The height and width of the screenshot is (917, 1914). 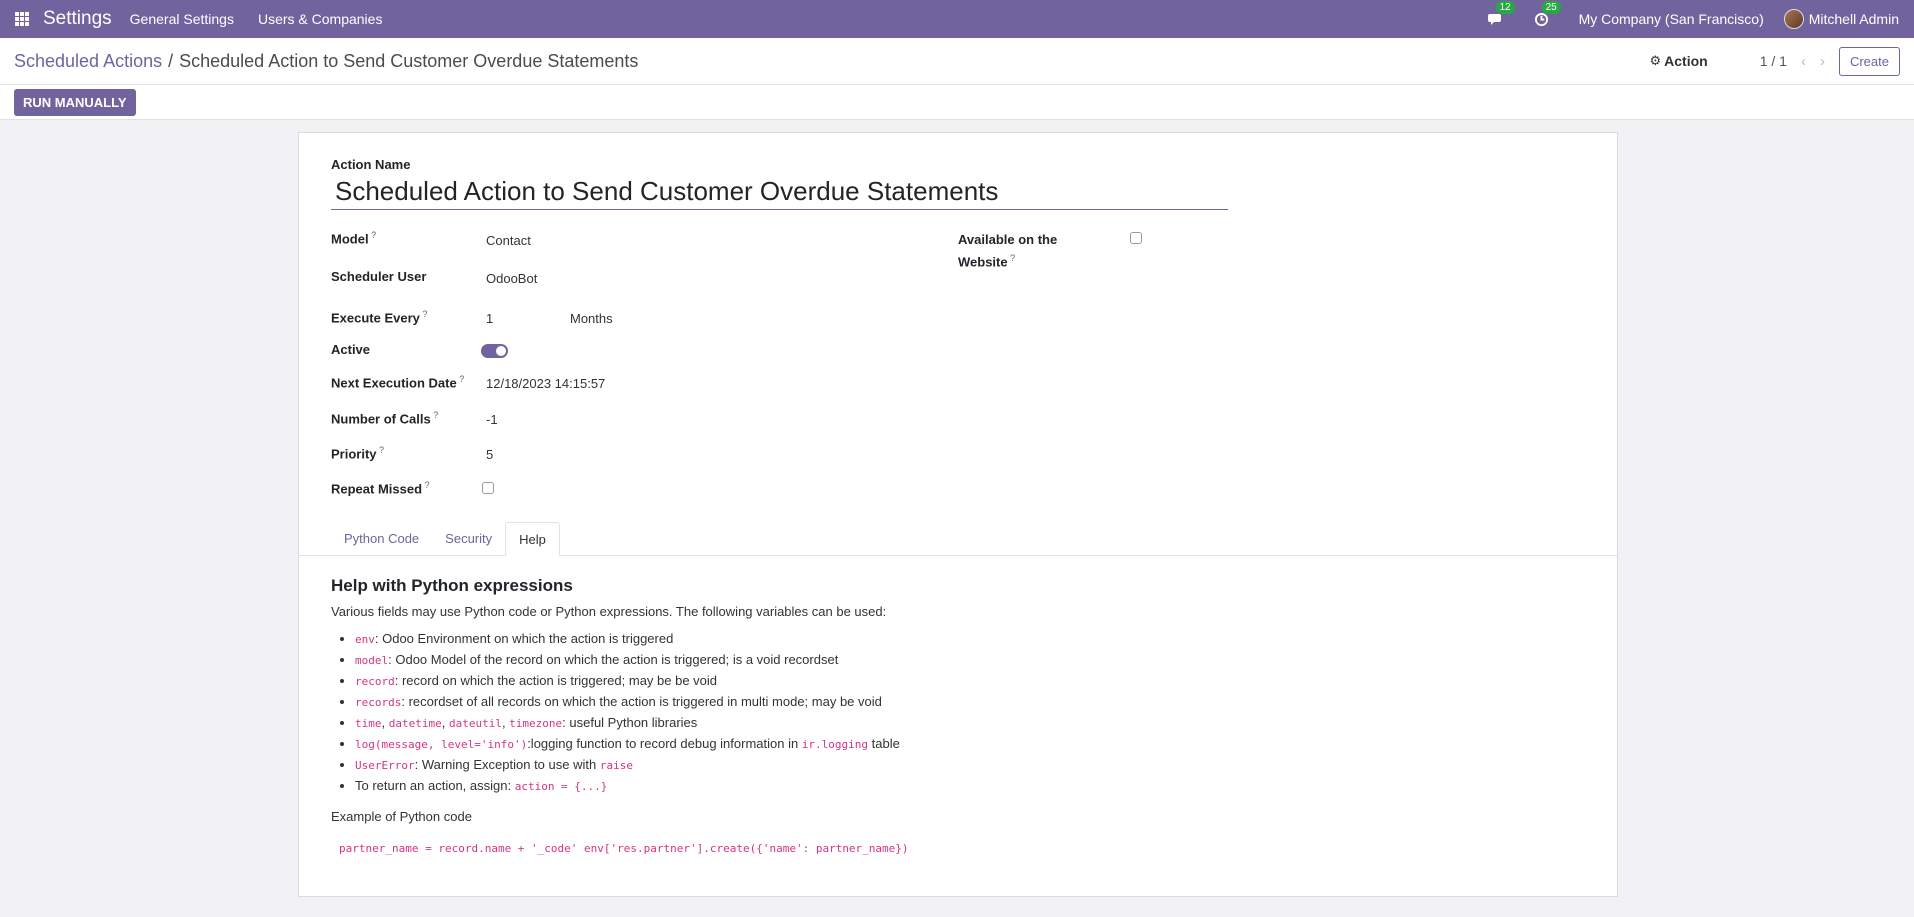 I want to click on apps-menu-icon, so click(x=22, y=19).